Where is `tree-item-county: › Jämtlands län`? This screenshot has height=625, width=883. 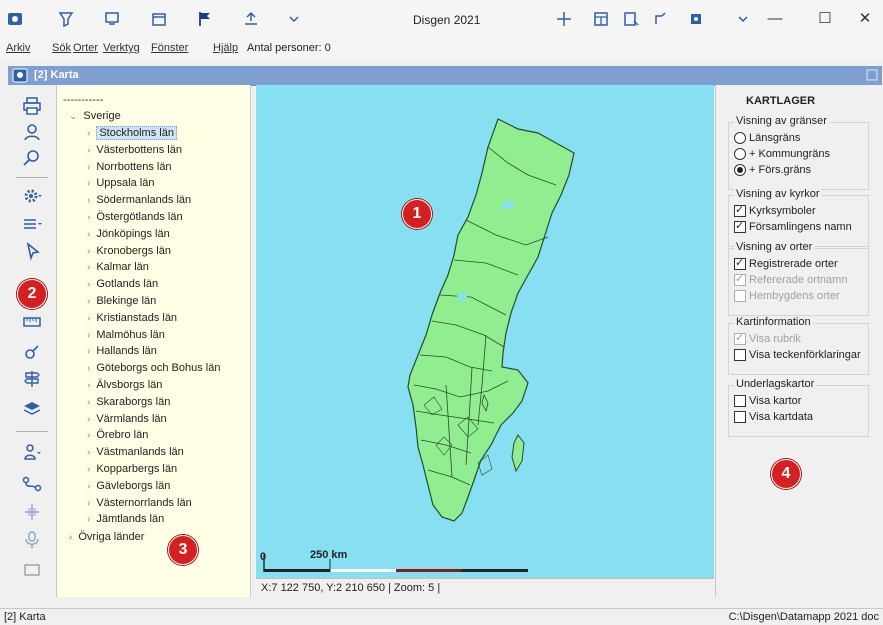 tree-item-county: › Jämtlands län is located at coordinates (125, 519).